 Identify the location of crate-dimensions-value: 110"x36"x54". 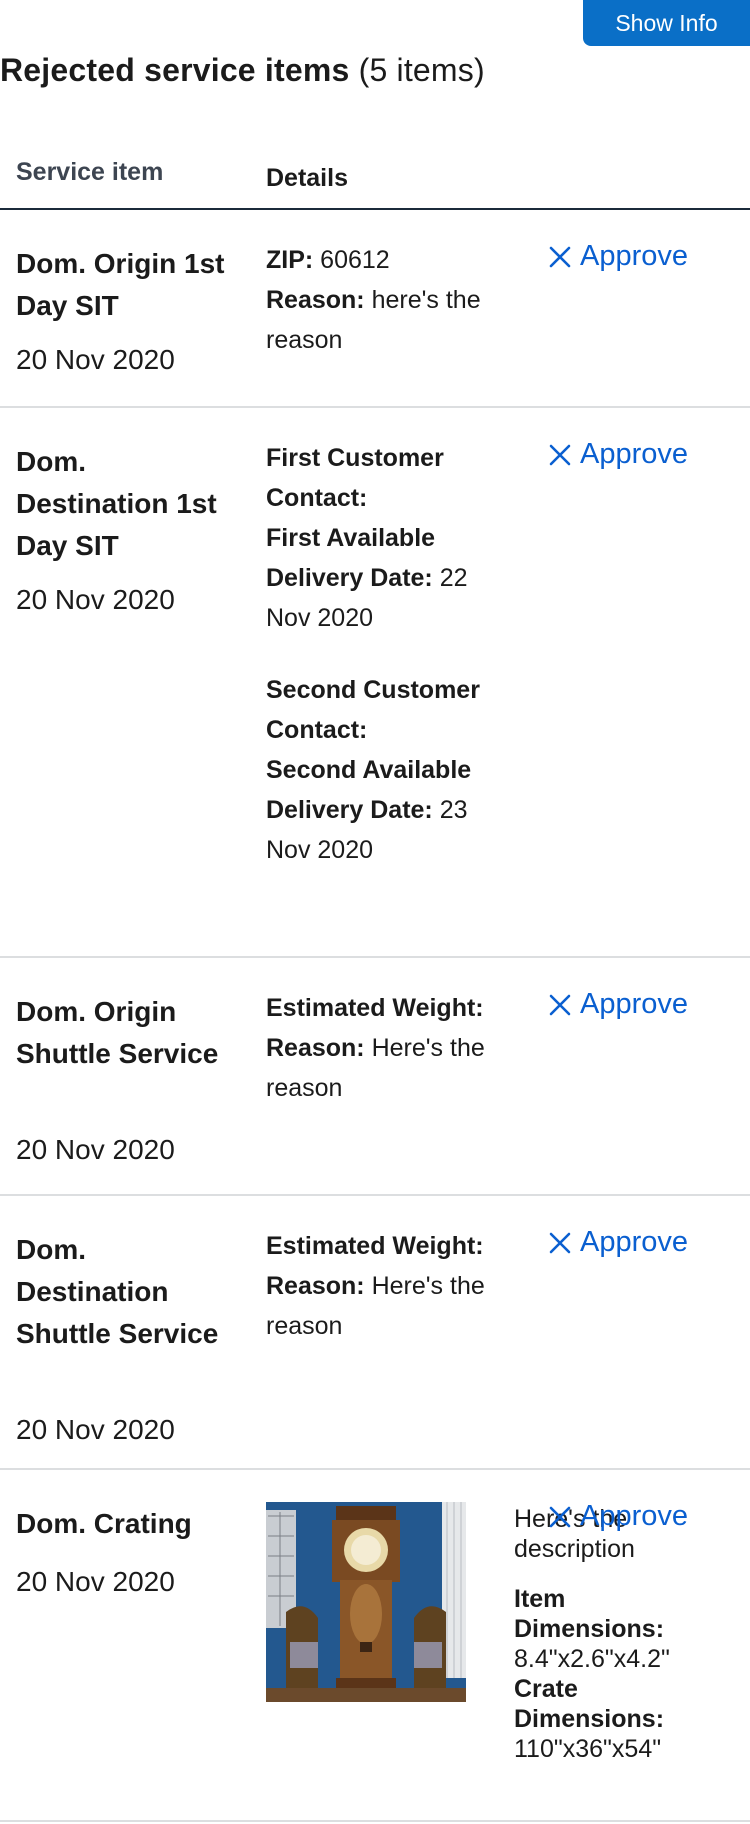
(588, 1749).